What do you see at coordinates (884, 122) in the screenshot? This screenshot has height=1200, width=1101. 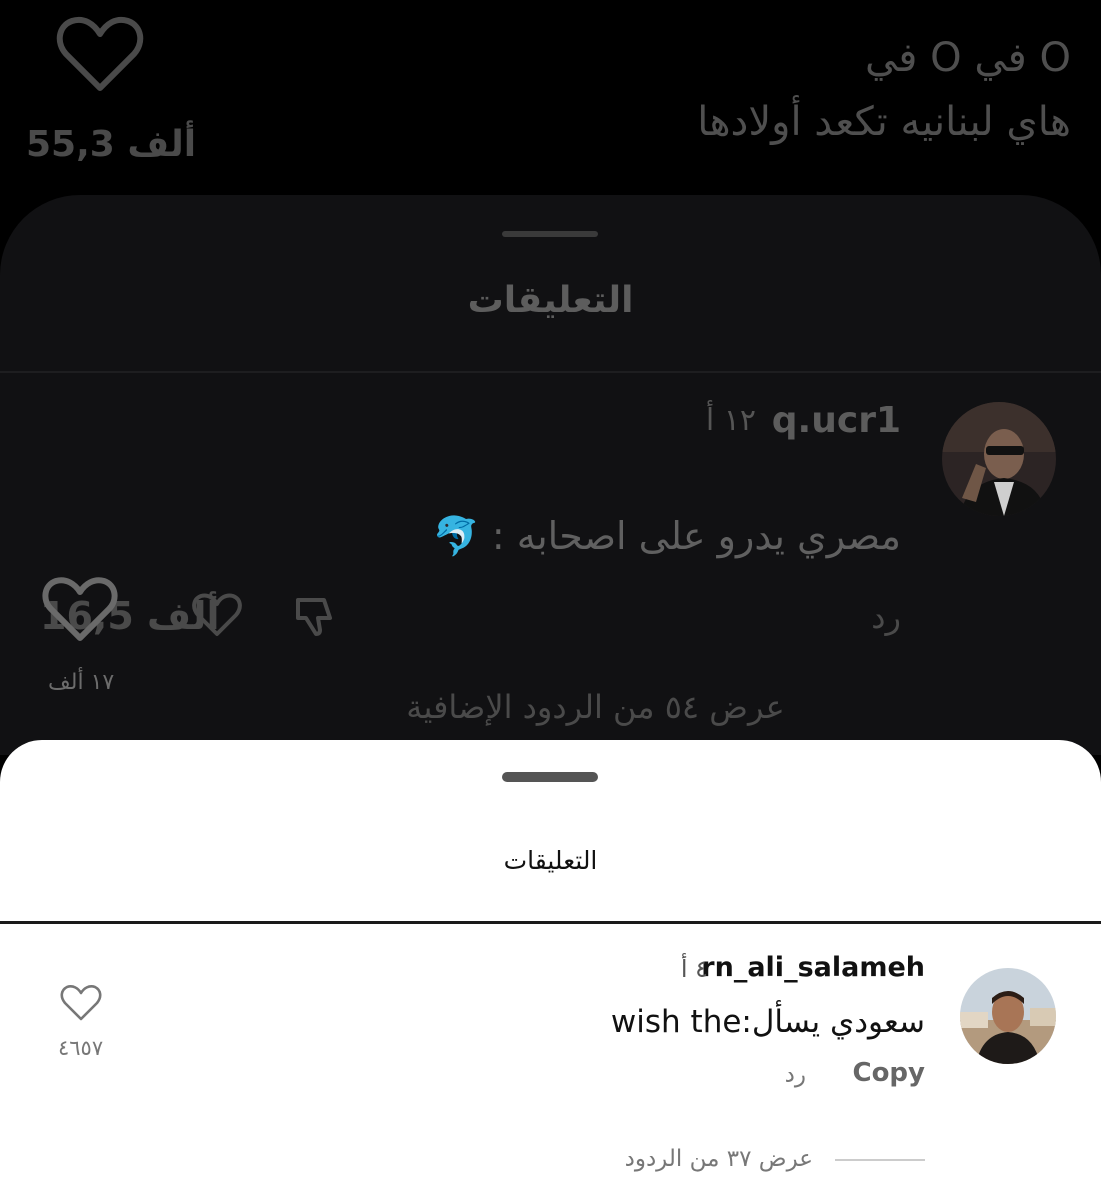 I see `video-caption-line2: هاي لبنانيه تكعد أولادها` at bounding box center [884, 122].